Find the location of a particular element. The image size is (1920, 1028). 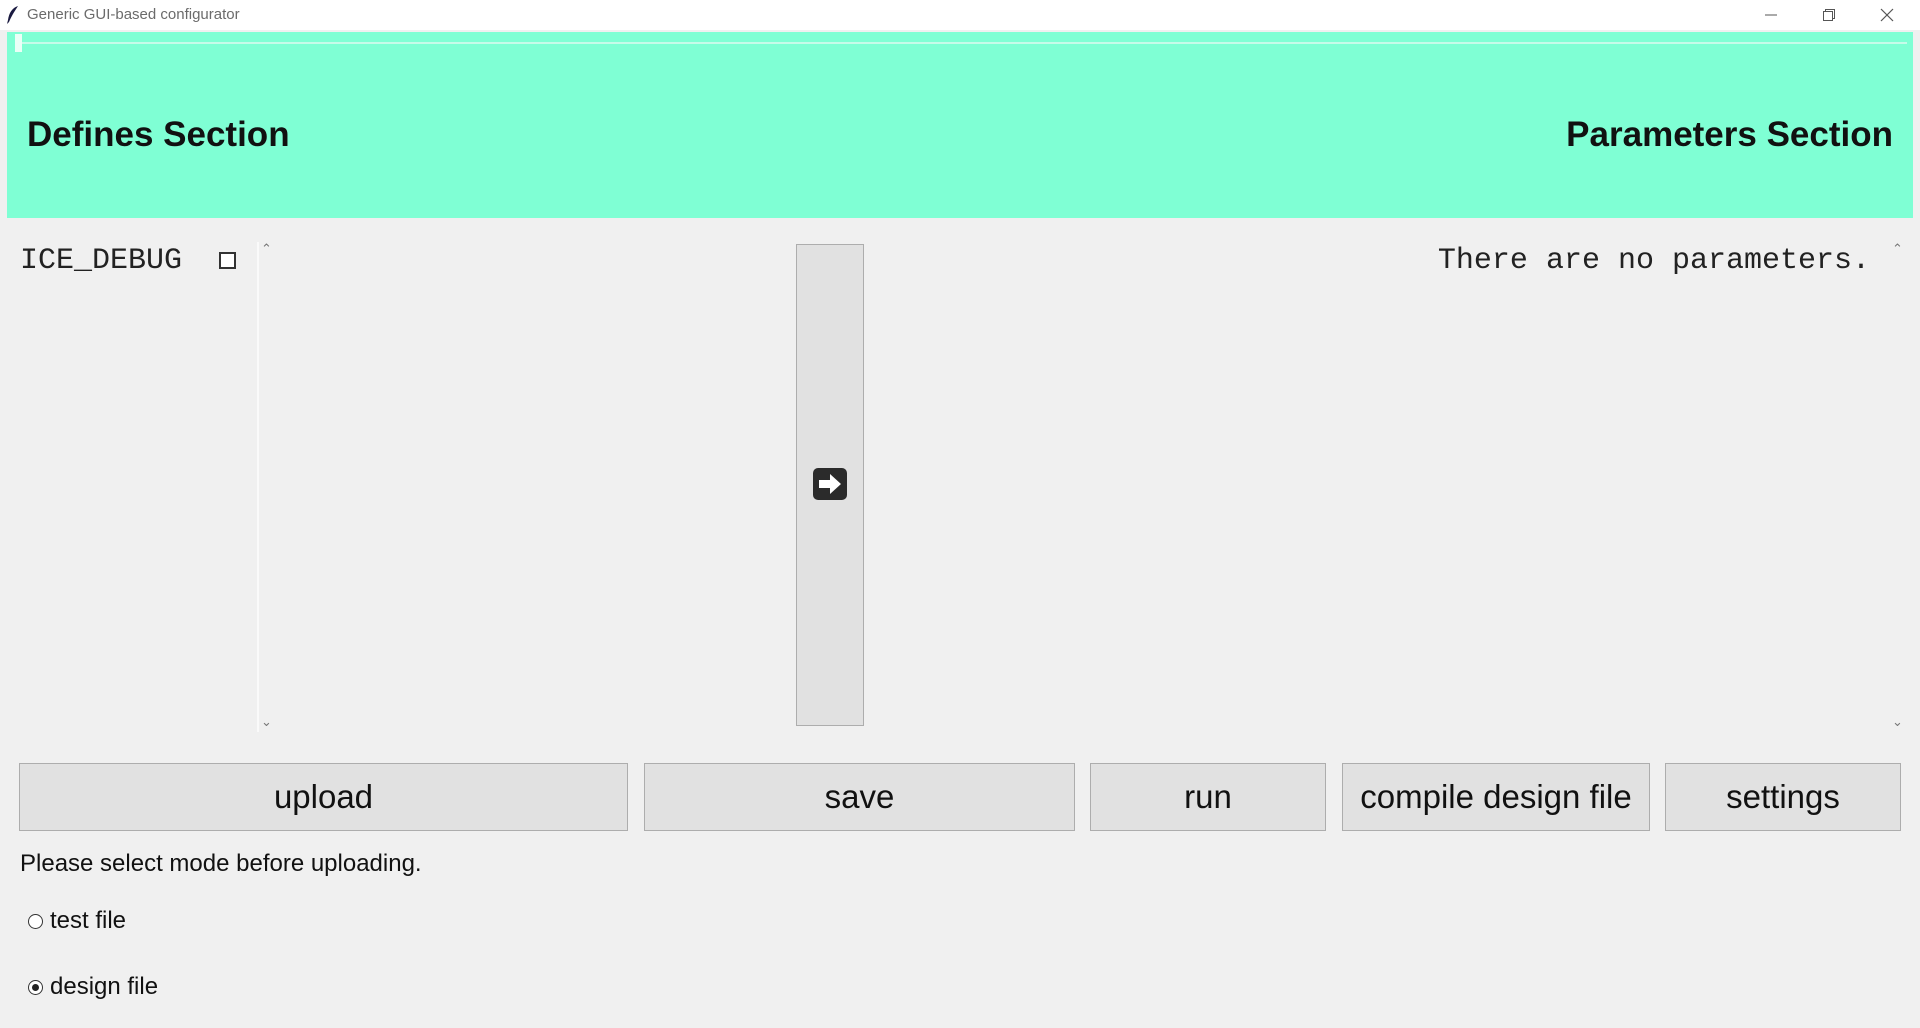

transfer-button is located at coordinates (830, 485).